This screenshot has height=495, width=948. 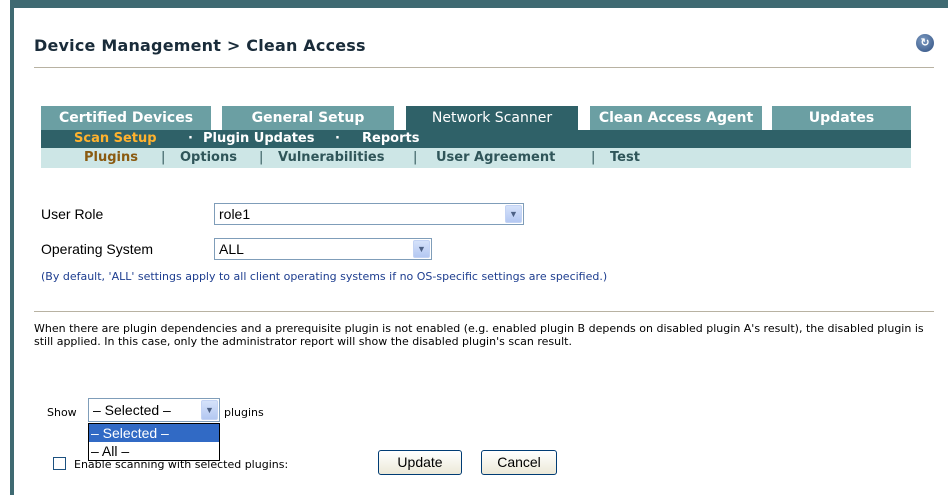 What do you see at coordinates (323, 249) in the screenshot?
I see `os-select: ALL ▼` at bounding box center [323, 249].